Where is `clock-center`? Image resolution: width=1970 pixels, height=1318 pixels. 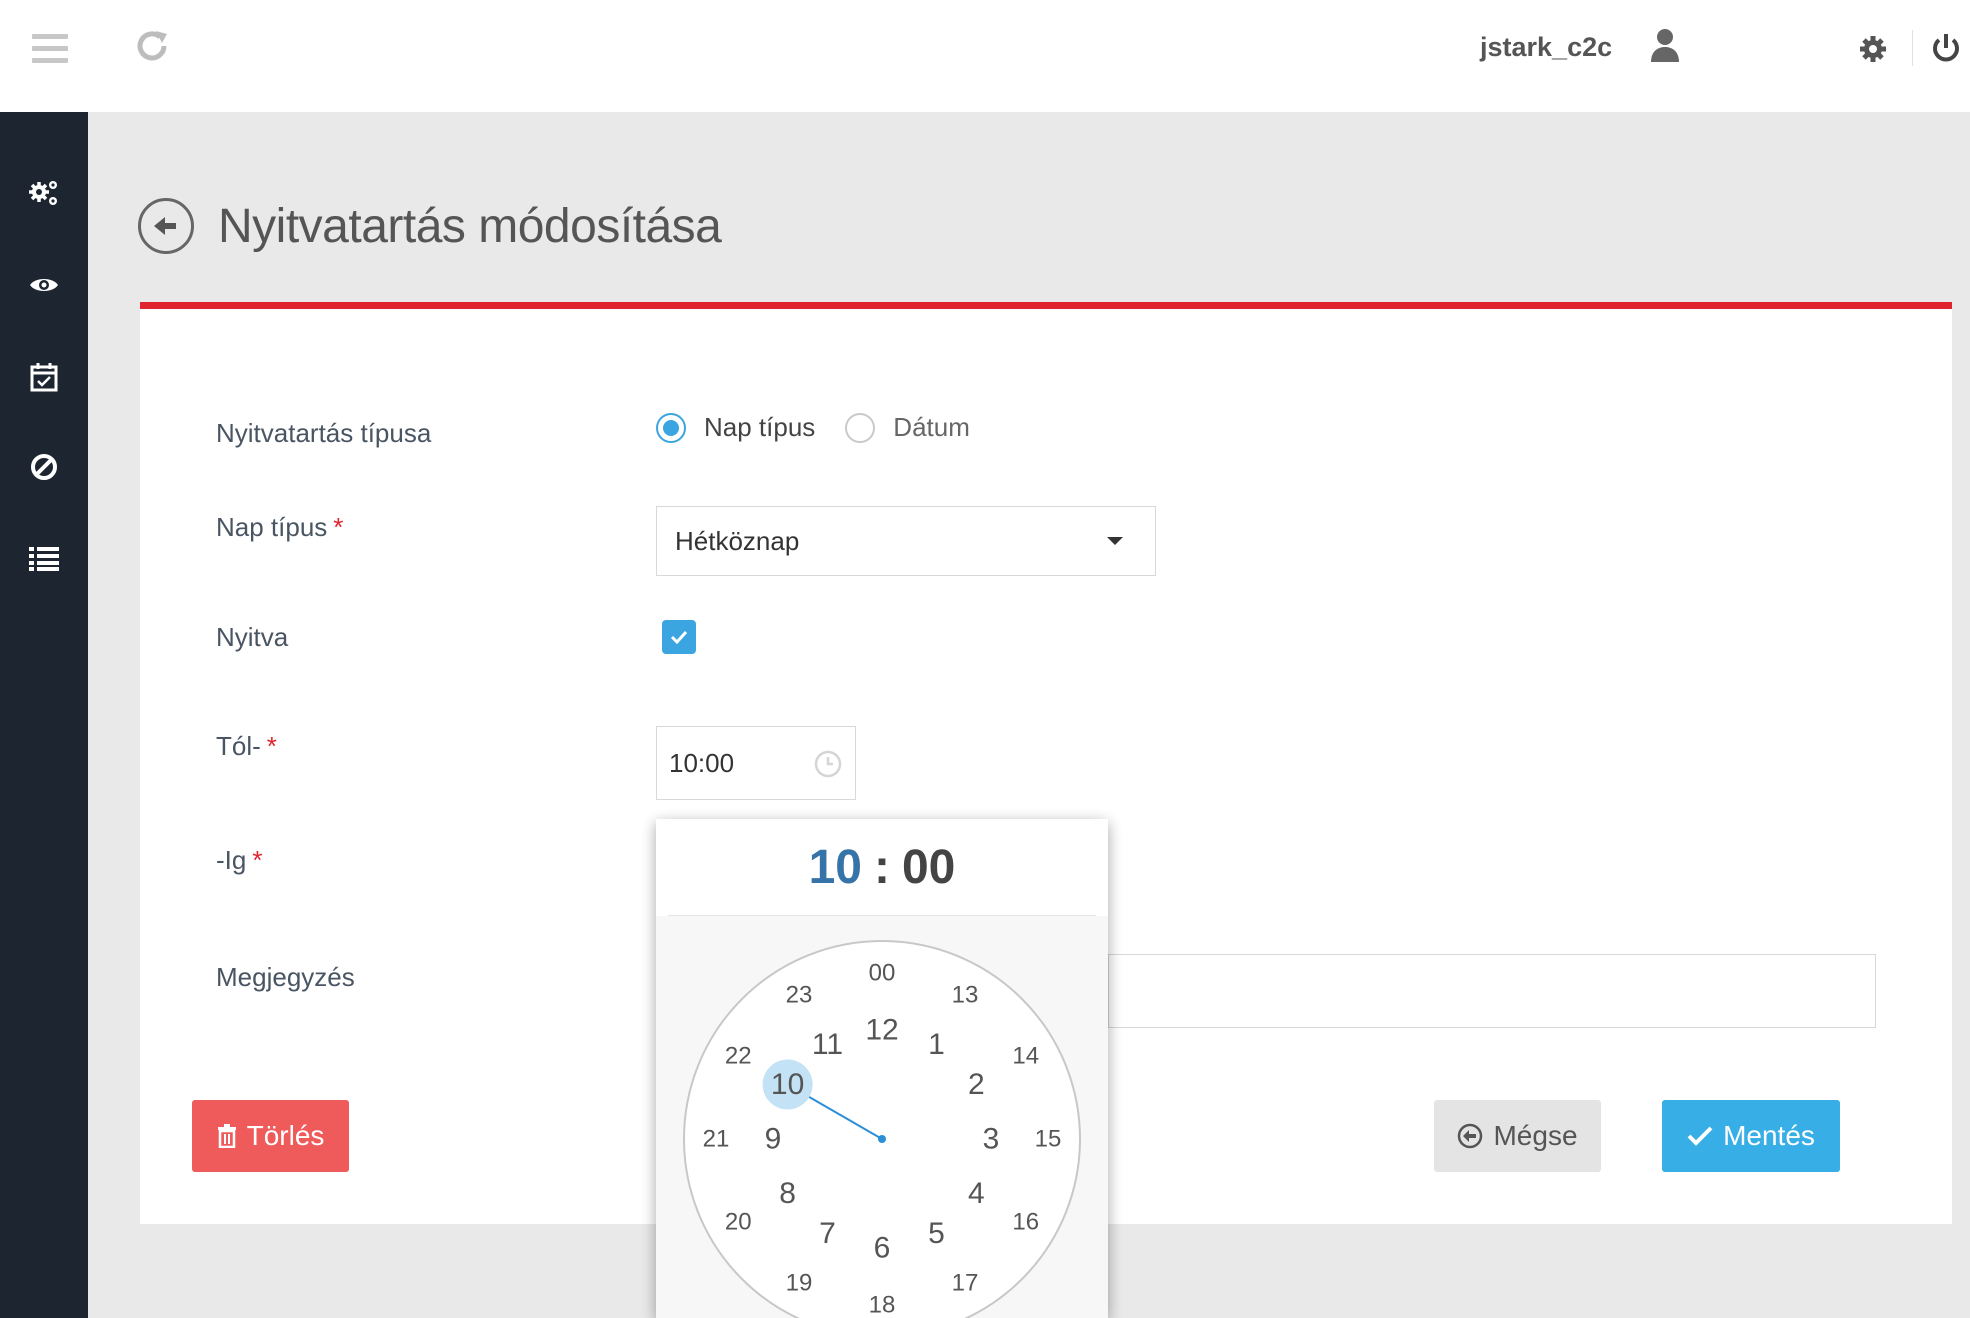 clock-center is located at coordinates (882, 1139).